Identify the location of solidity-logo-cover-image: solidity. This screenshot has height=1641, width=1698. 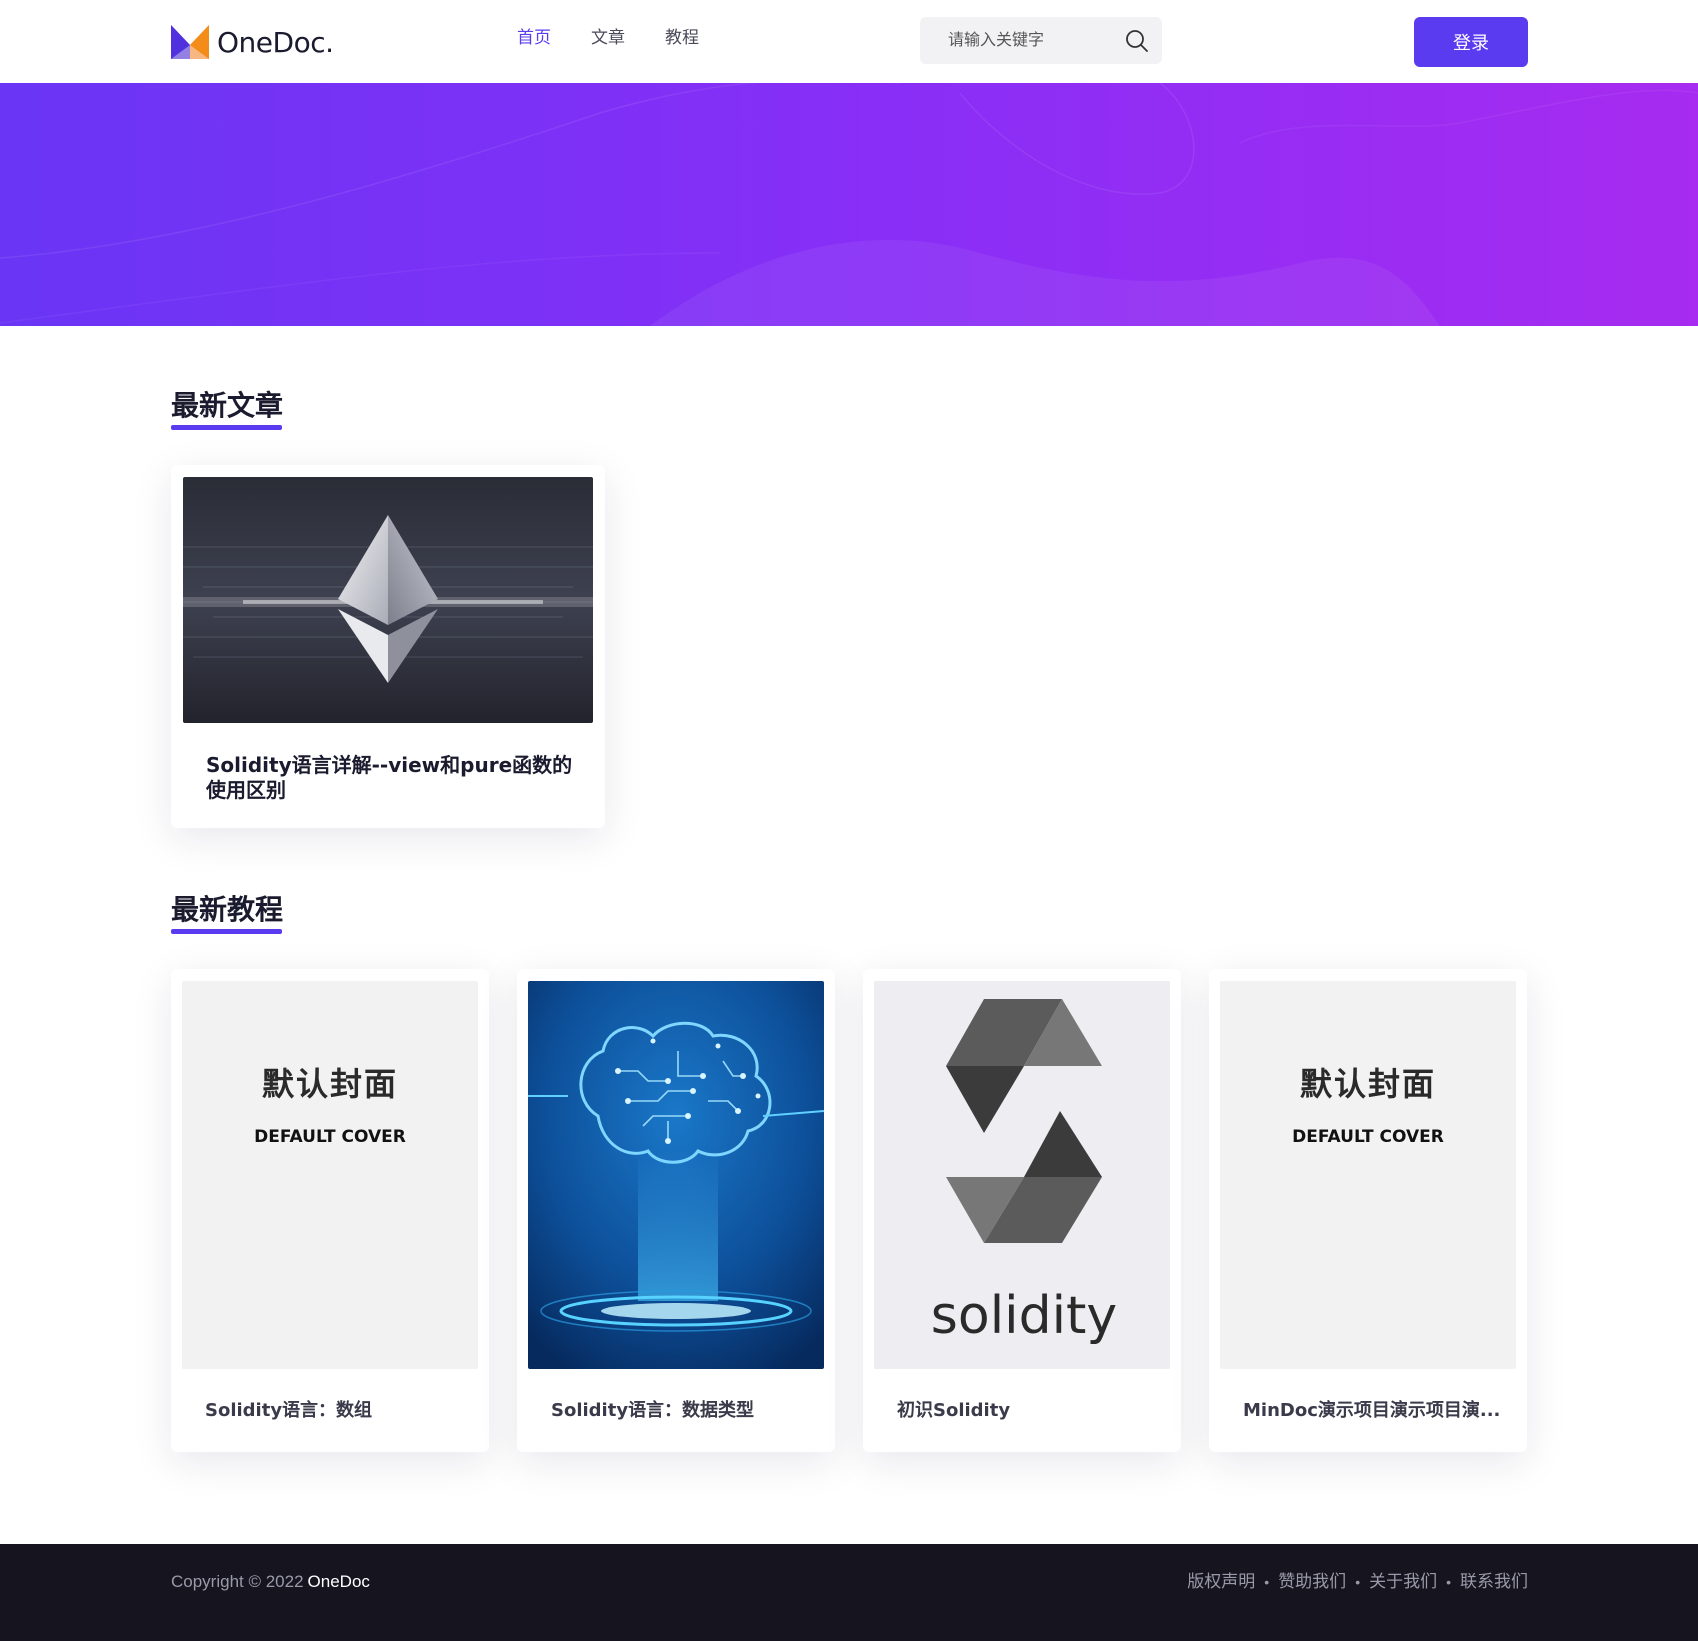
(1022, 1175).